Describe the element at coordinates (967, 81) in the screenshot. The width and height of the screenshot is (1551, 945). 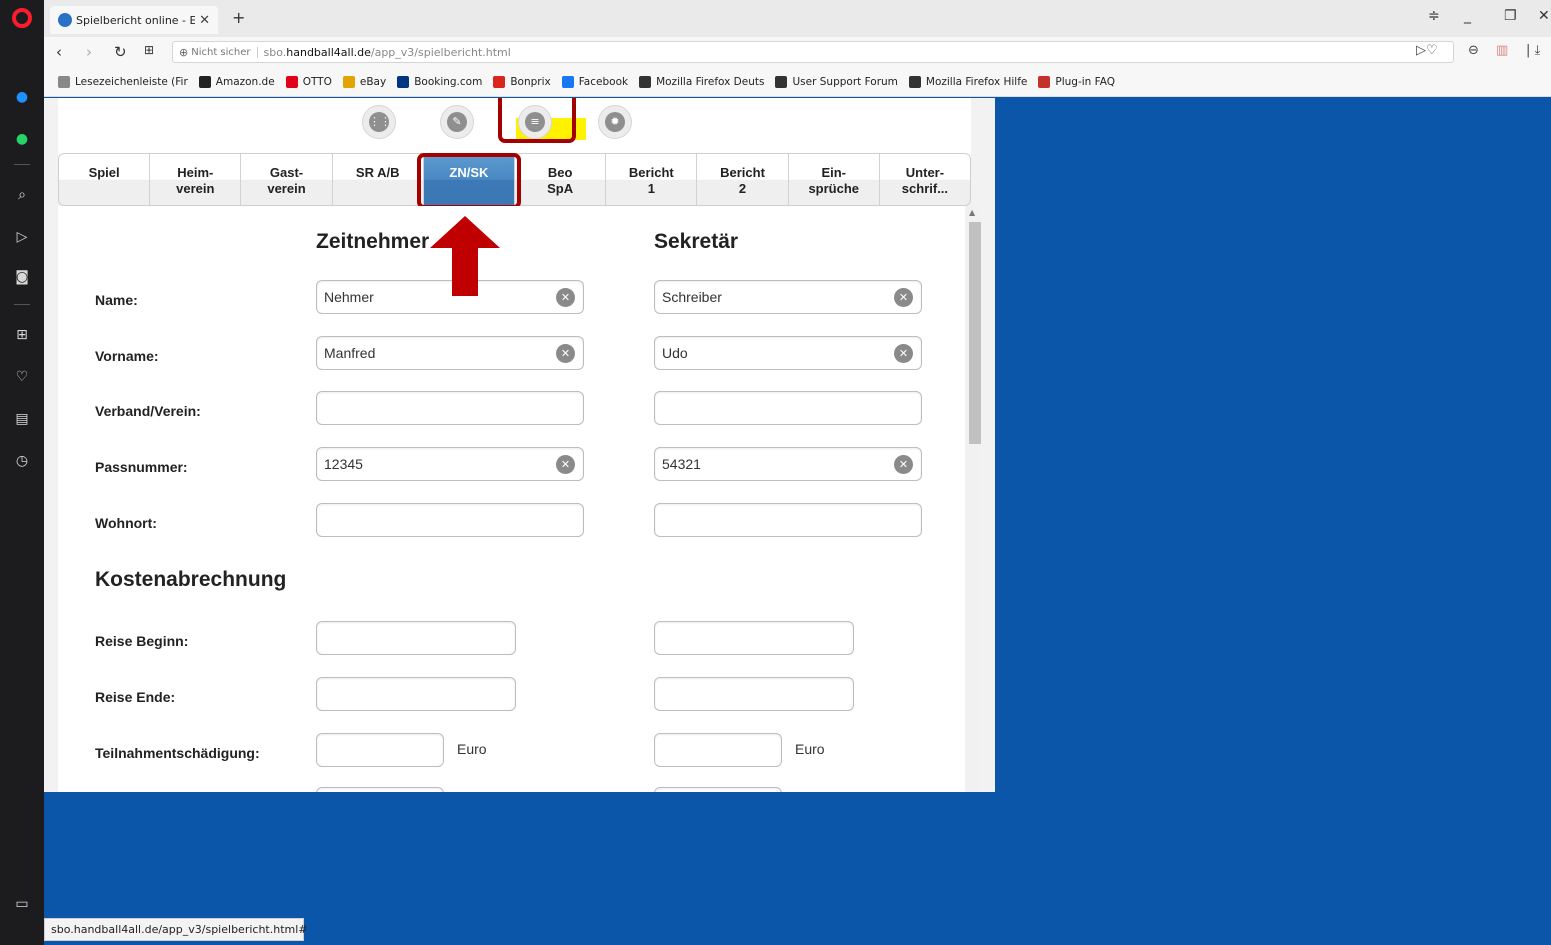
I see `bookmark-item: Mozilla Firefox Hilfe` at that location.